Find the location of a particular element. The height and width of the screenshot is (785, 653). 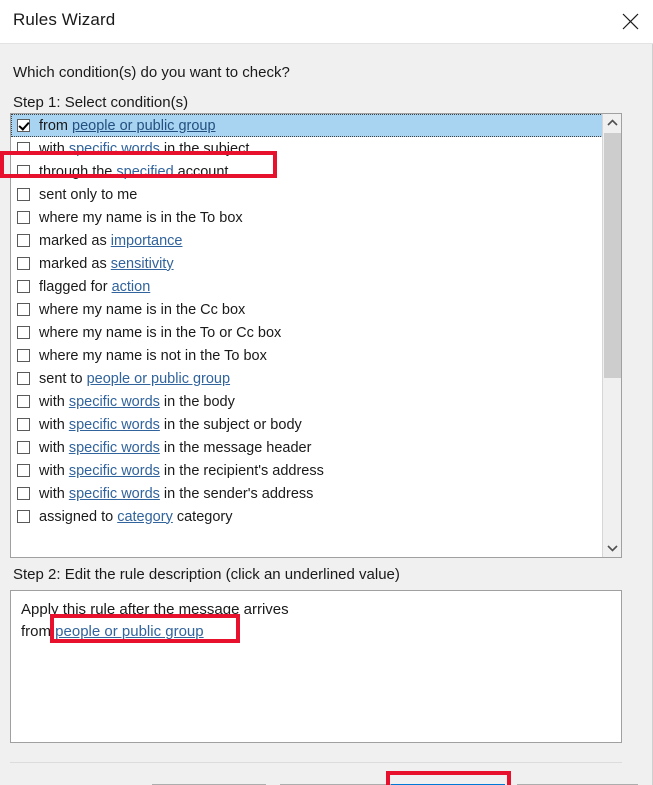

condition-label: with specific words in the body is located at coordinates (137, 402).